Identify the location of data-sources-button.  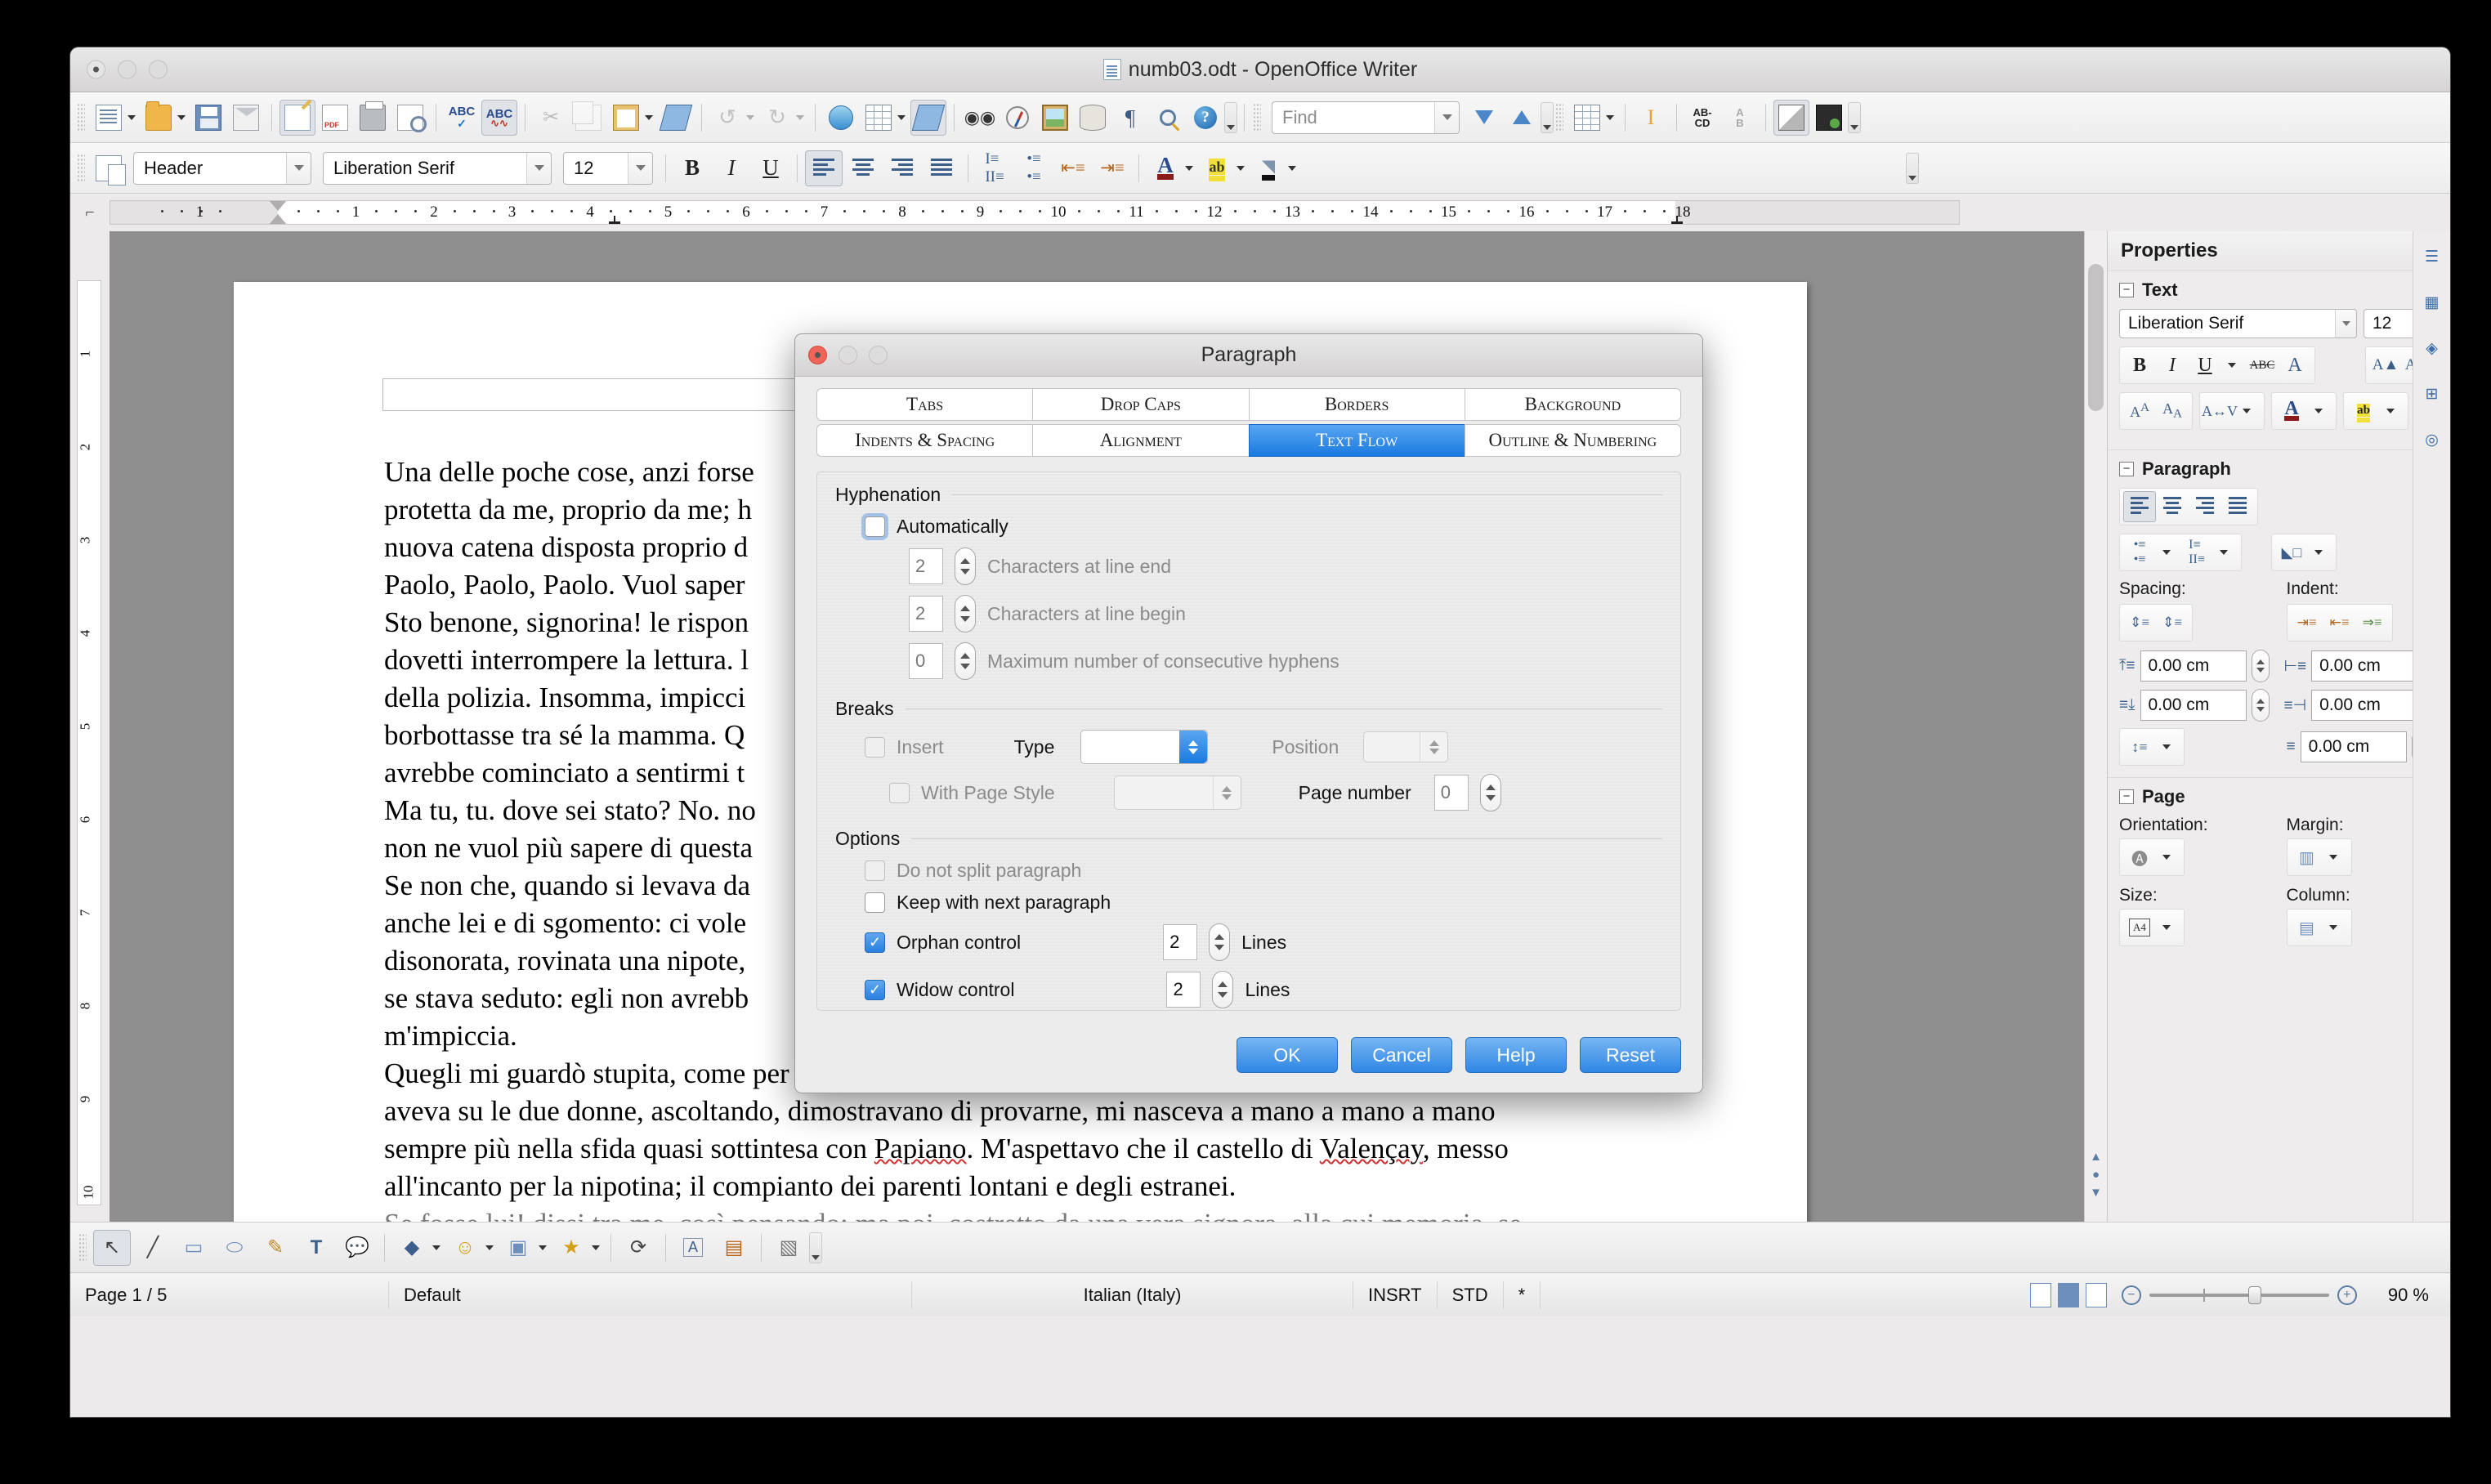
(1093, 118).